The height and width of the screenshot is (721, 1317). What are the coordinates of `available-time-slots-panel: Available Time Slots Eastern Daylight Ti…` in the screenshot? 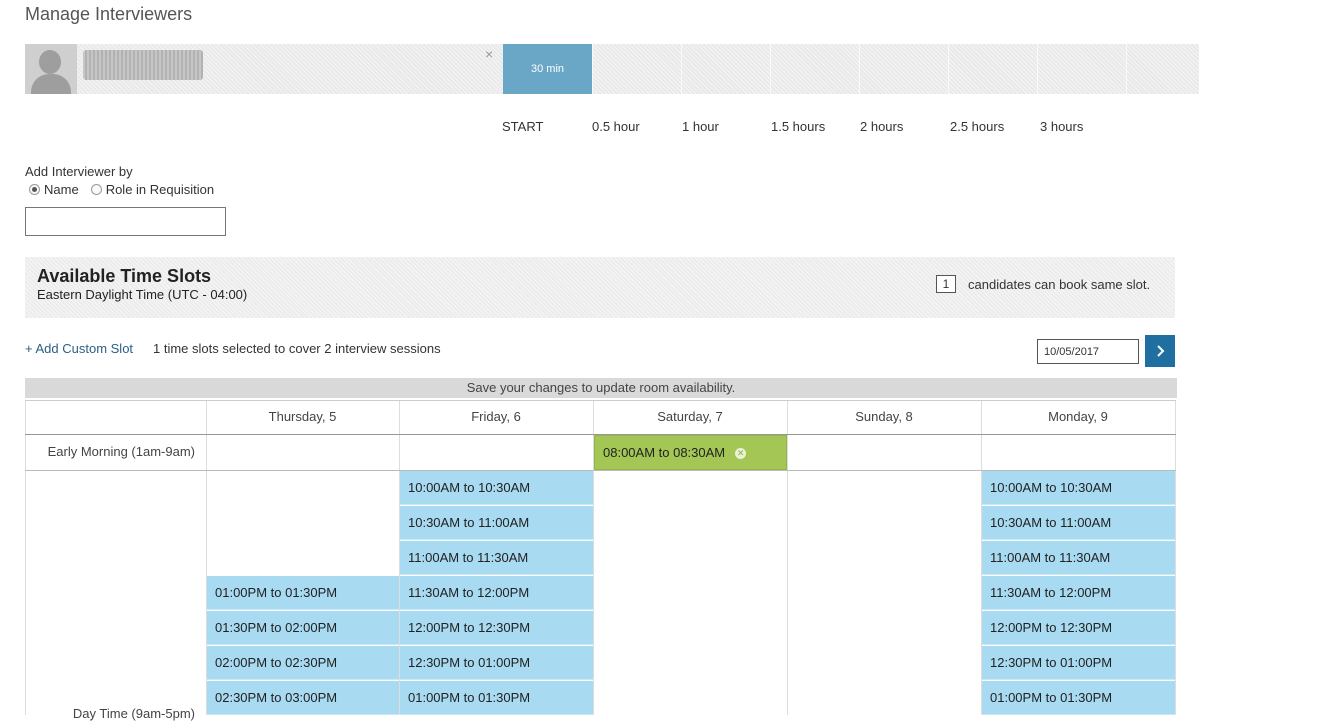 It's located at (600, 287).